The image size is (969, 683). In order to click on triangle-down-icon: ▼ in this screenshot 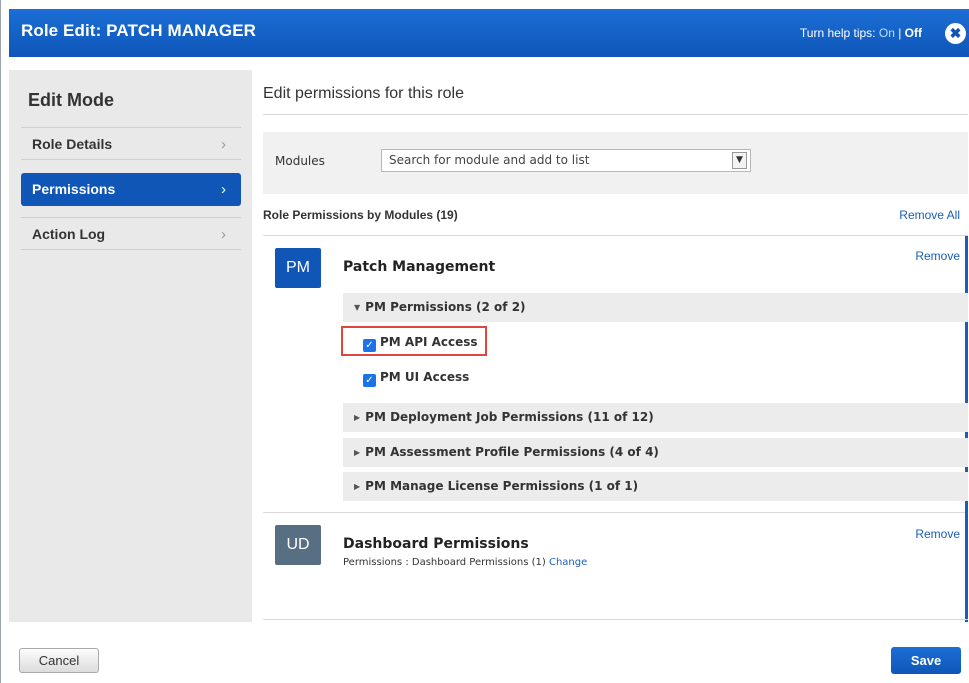, I will do `click(357, 307)`.